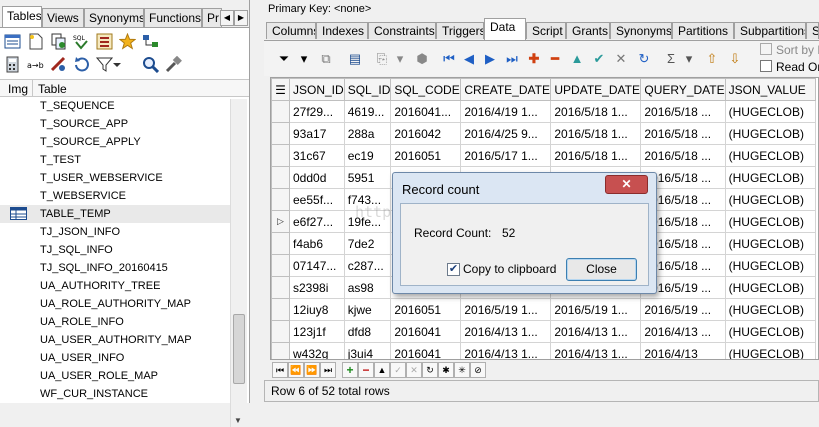 This screenshot has height=427, width=819. Describe the element at coordinates (712, 59) in the screenshot. I see `commit-icon: ⇧` at that location.